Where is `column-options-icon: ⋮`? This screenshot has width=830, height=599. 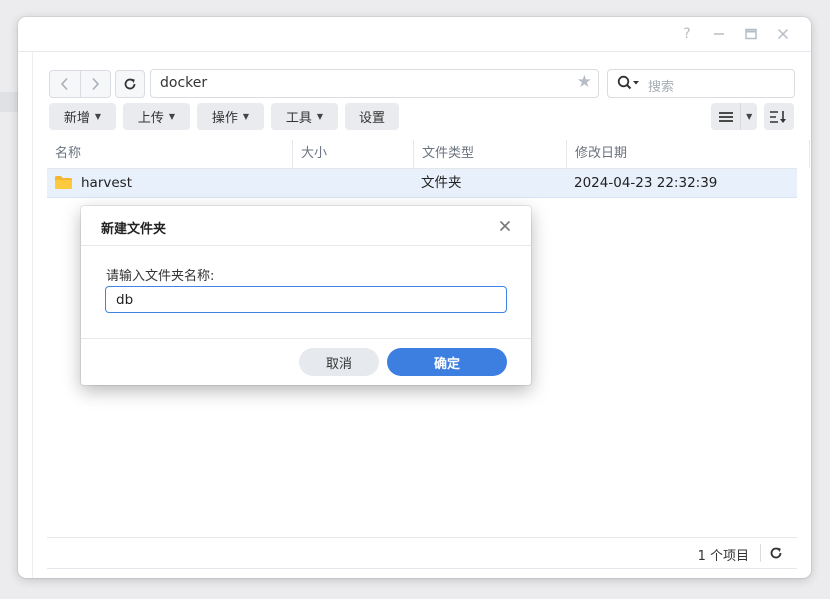 column-options-icon: ⋮ is located at coordinates (810, 154).